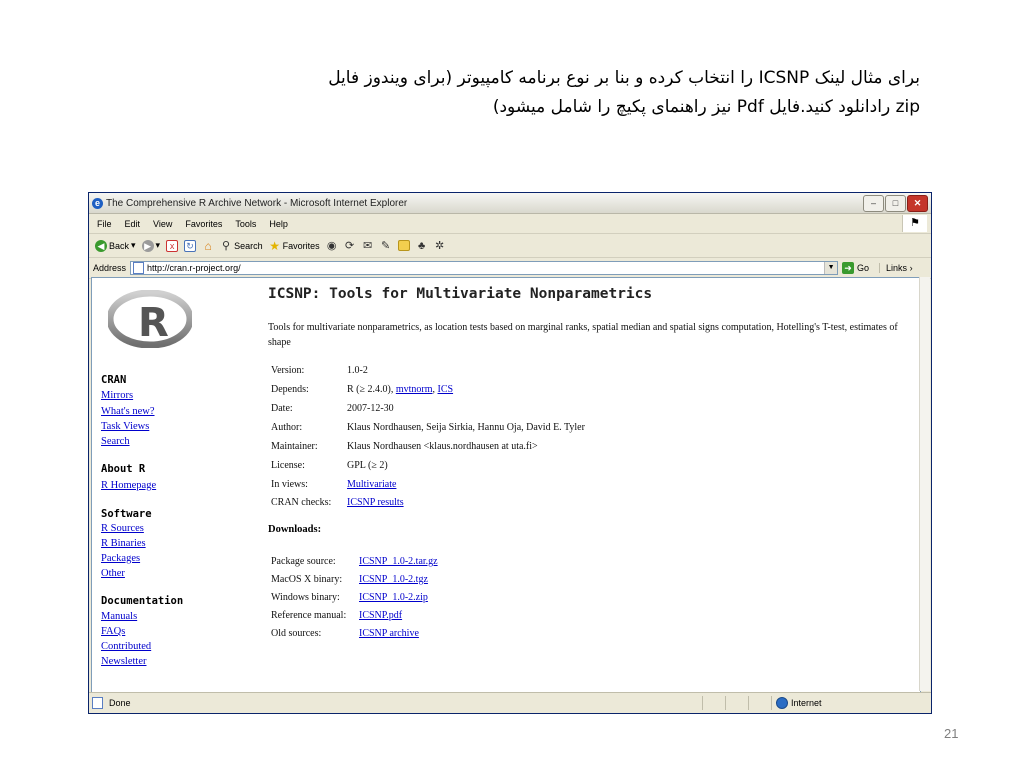  Describe the element at coordinates (104, 224) in the screenshot. I see `menu-file: File` at that location.